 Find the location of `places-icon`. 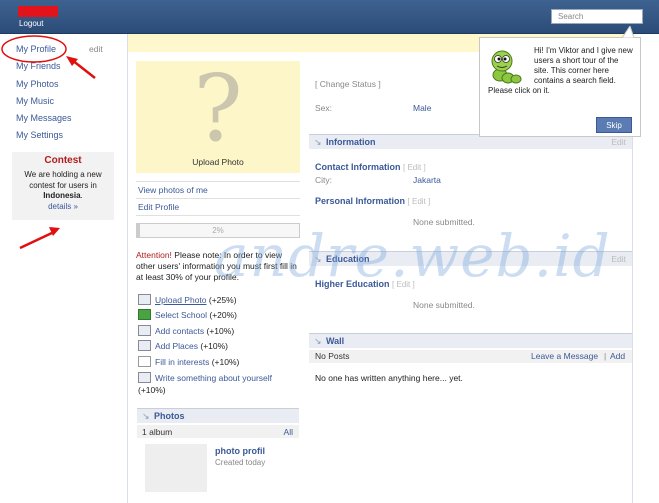

places-icon is located at coordinates (144, 345).